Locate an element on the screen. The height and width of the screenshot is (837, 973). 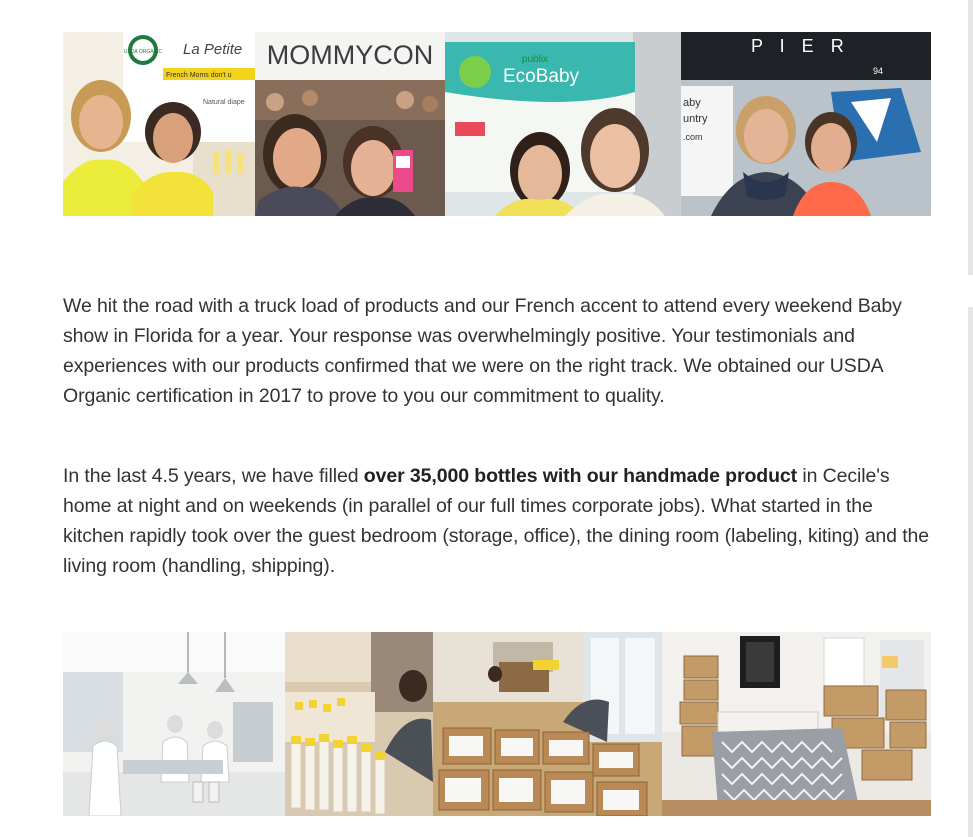
photo-living-room-shipping is located at coordinates (547, 724).